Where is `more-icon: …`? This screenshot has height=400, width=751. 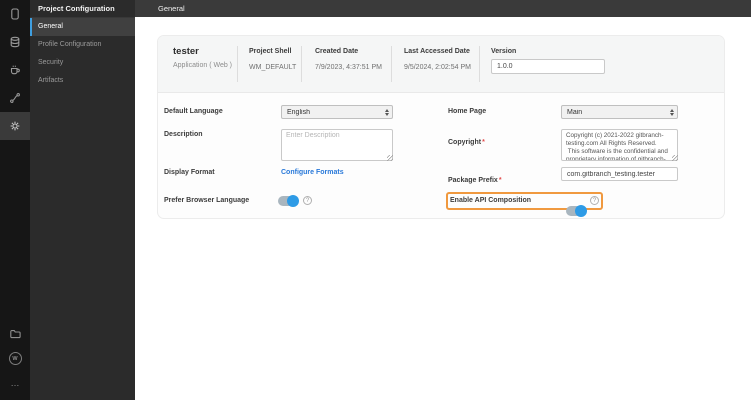 more-icon: … is located at coordinates (15, 383).